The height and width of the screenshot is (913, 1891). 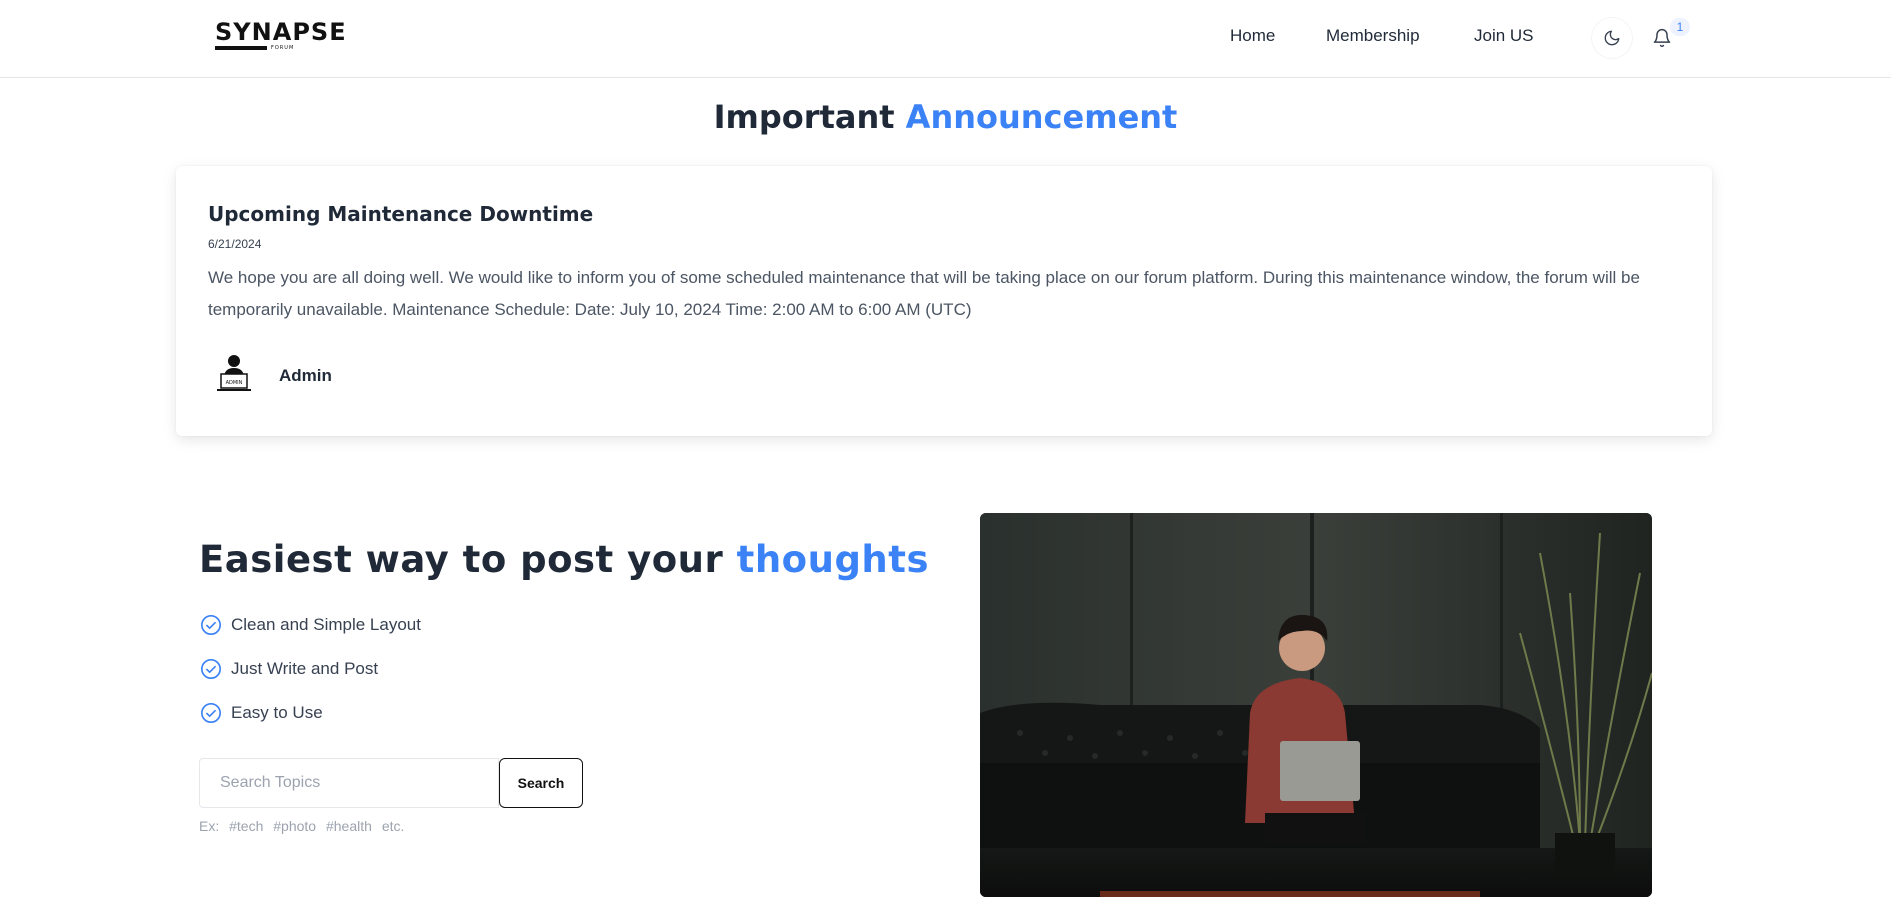 I want to click on synapse-logo: SYNAPSE FORUM, so click(x=281, y=36).